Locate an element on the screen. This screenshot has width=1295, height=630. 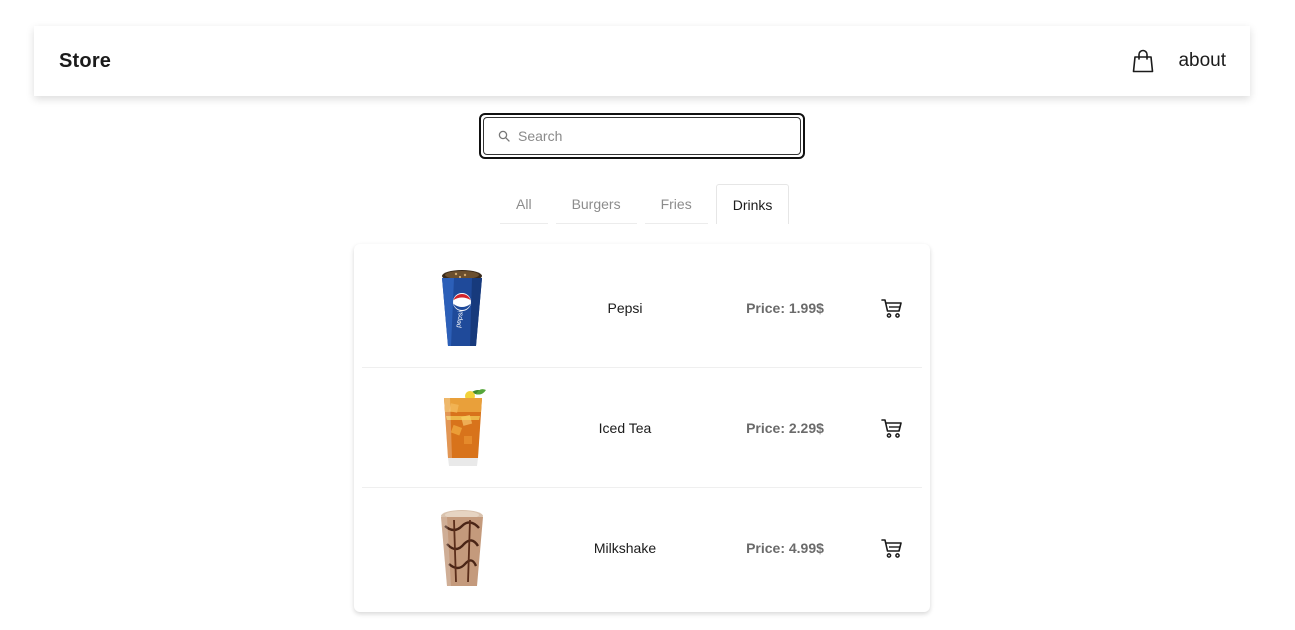
tab-fries: Fries is located at coordinates (676, 204).